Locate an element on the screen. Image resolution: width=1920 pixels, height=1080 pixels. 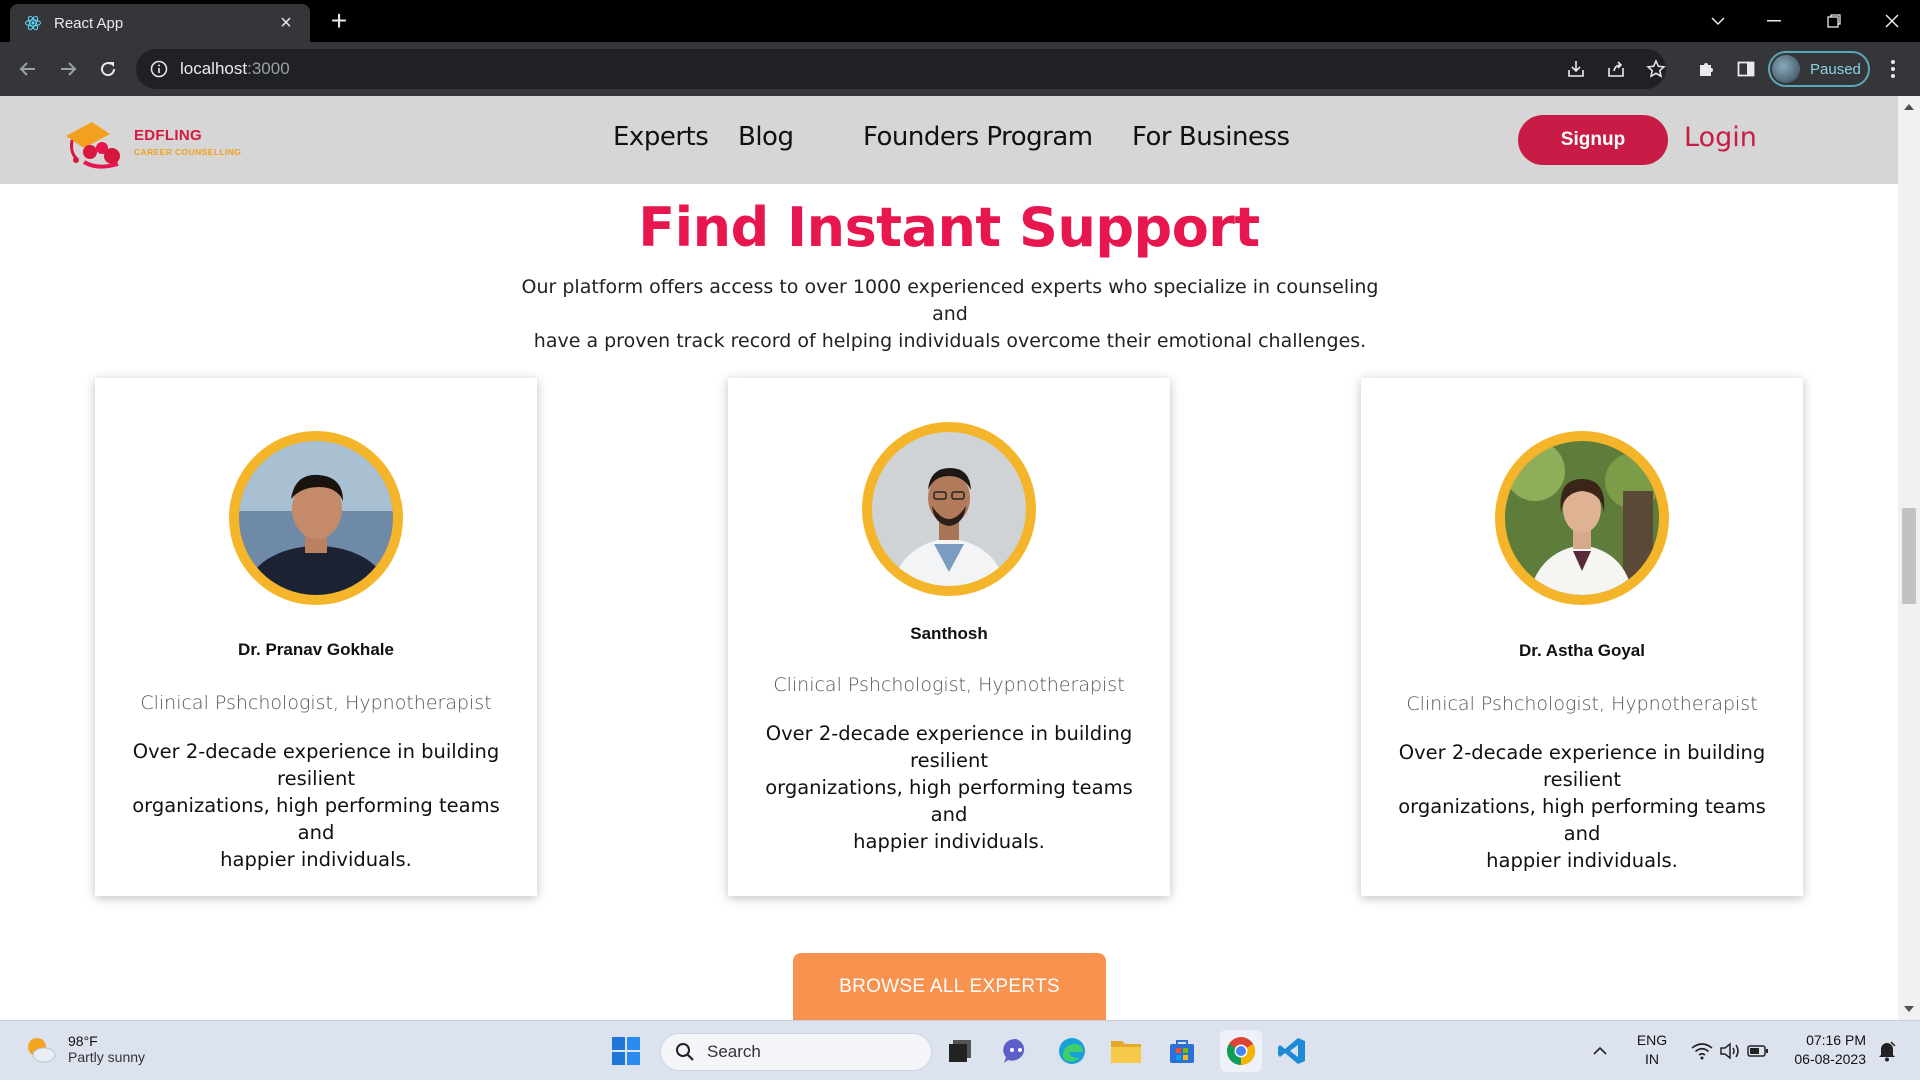
region-code: IN is located at coordinates (1652, 1059).